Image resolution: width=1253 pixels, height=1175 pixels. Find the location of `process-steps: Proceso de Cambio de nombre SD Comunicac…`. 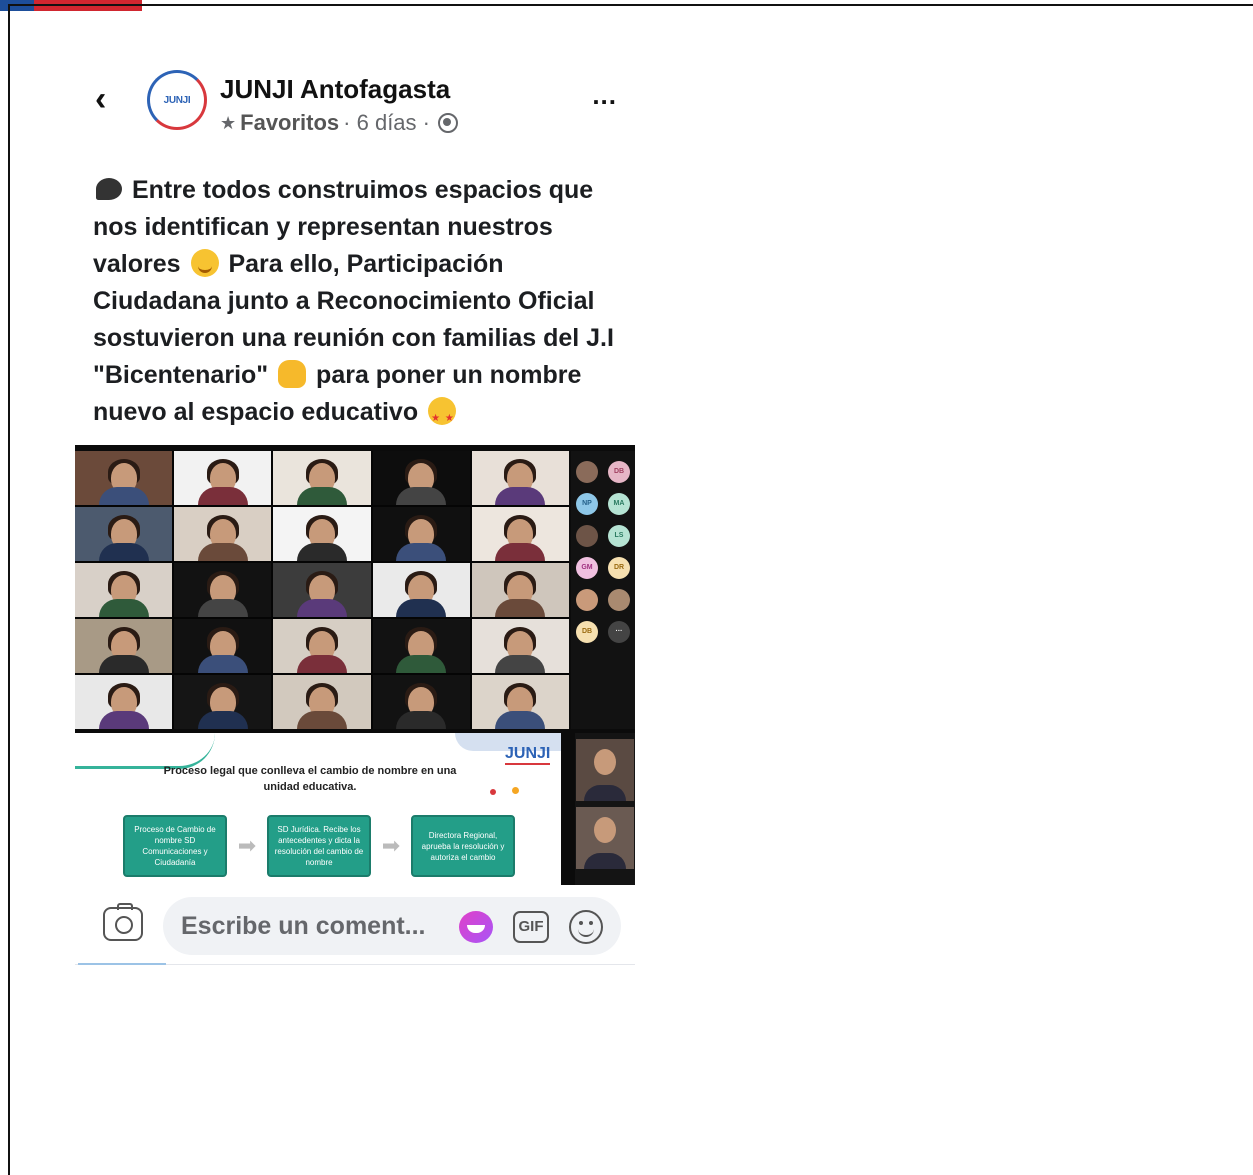

process-steps: Proceso de Cambio de nombre SD Comunicac… is located at coordinates (319, 846).